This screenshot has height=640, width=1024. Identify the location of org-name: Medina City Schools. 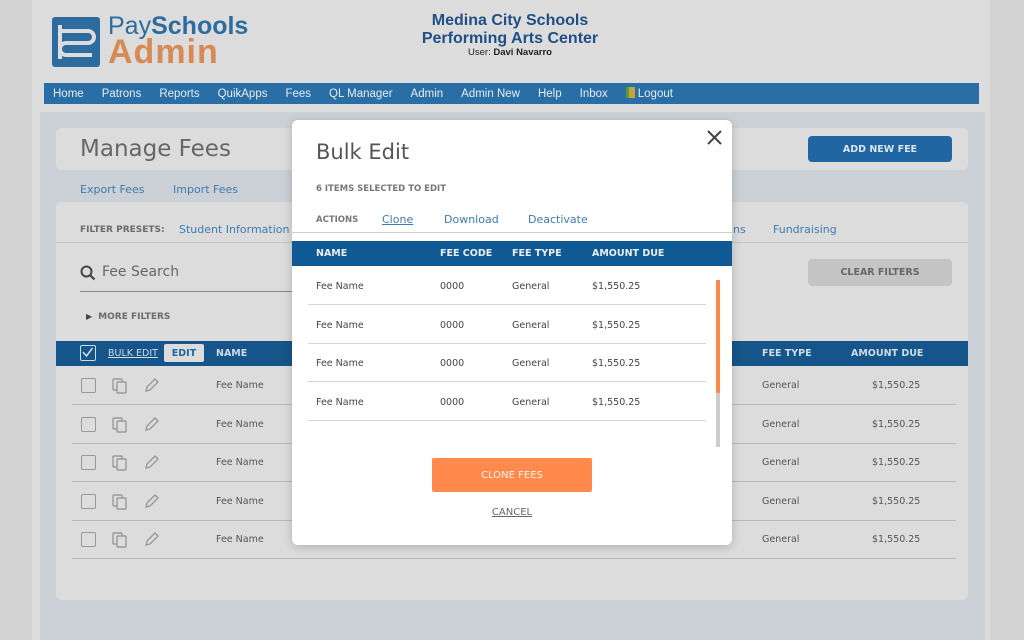
(510, 20).